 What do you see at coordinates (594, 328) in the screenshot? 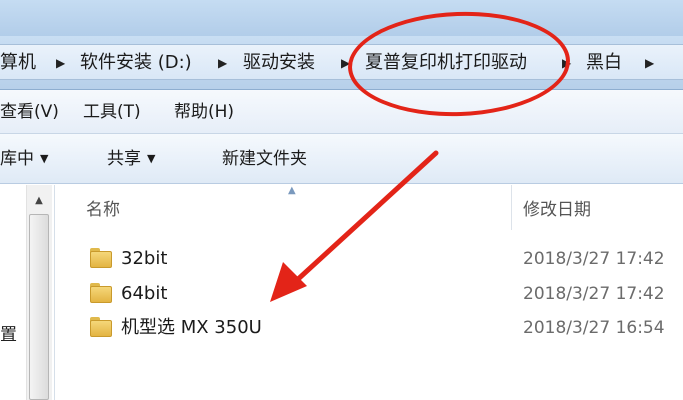
I see `file-modified: 2018/3/27 16:54` at bounding box center [594, 328].